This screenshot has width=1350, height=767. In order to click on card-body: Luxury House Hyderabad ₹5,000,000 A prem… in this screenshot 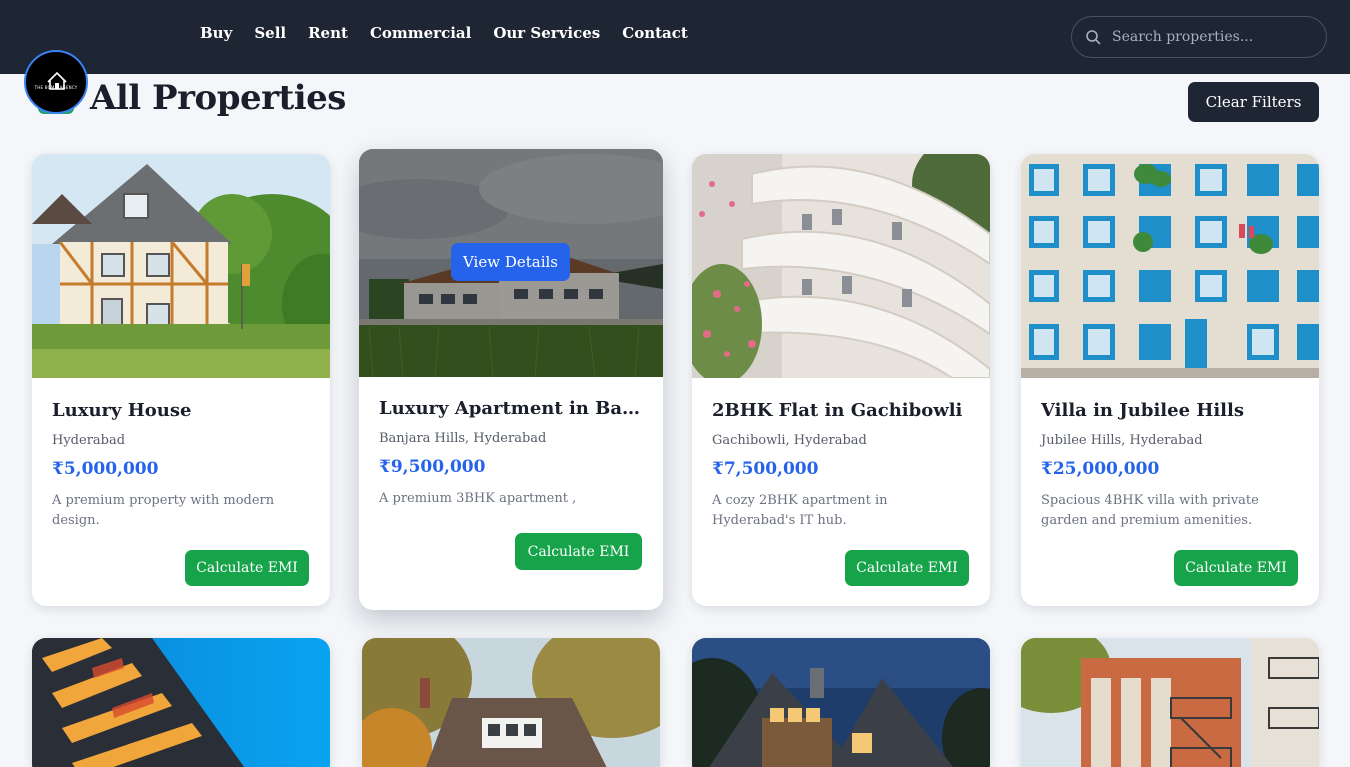, I will do `click(182, 465)`.